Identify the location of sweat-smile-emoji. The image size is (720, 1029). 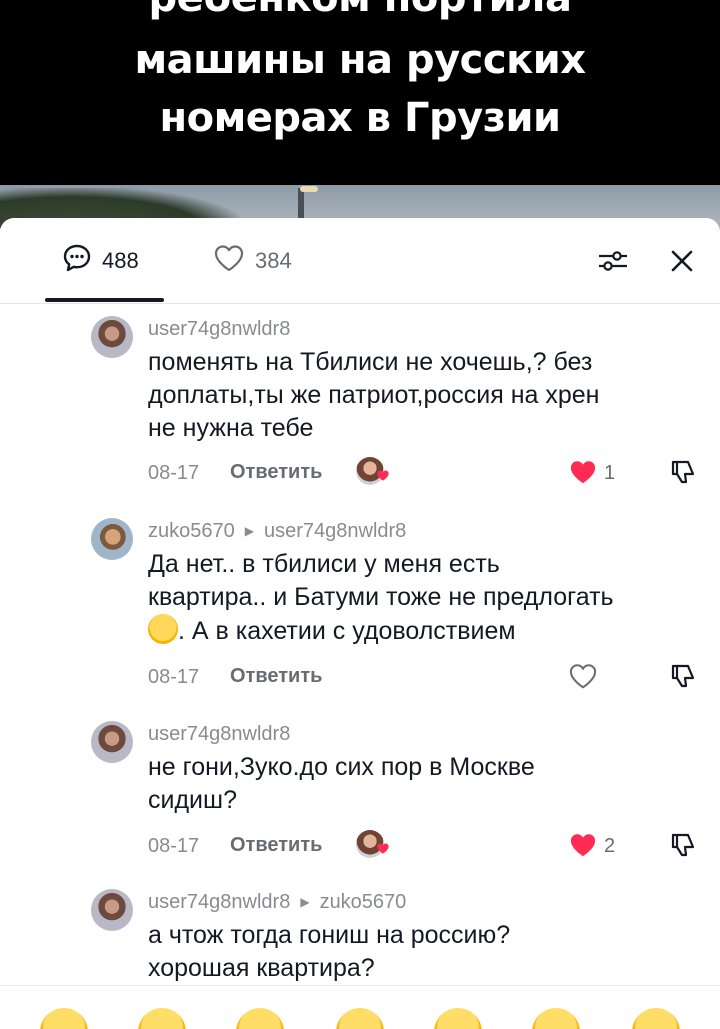
(360, 1018).